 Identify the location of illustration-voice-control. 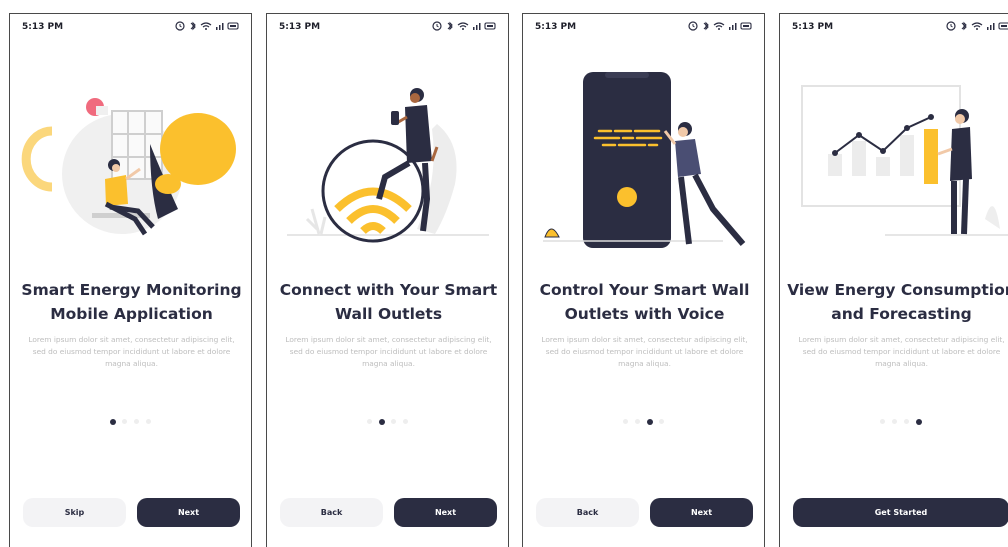
(644, 160).